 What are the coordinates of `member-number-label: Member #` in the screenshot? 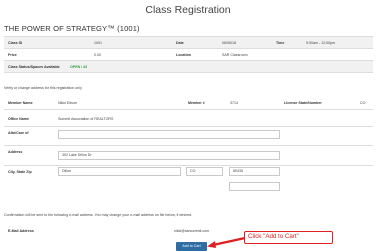 It's located at (196, 103).